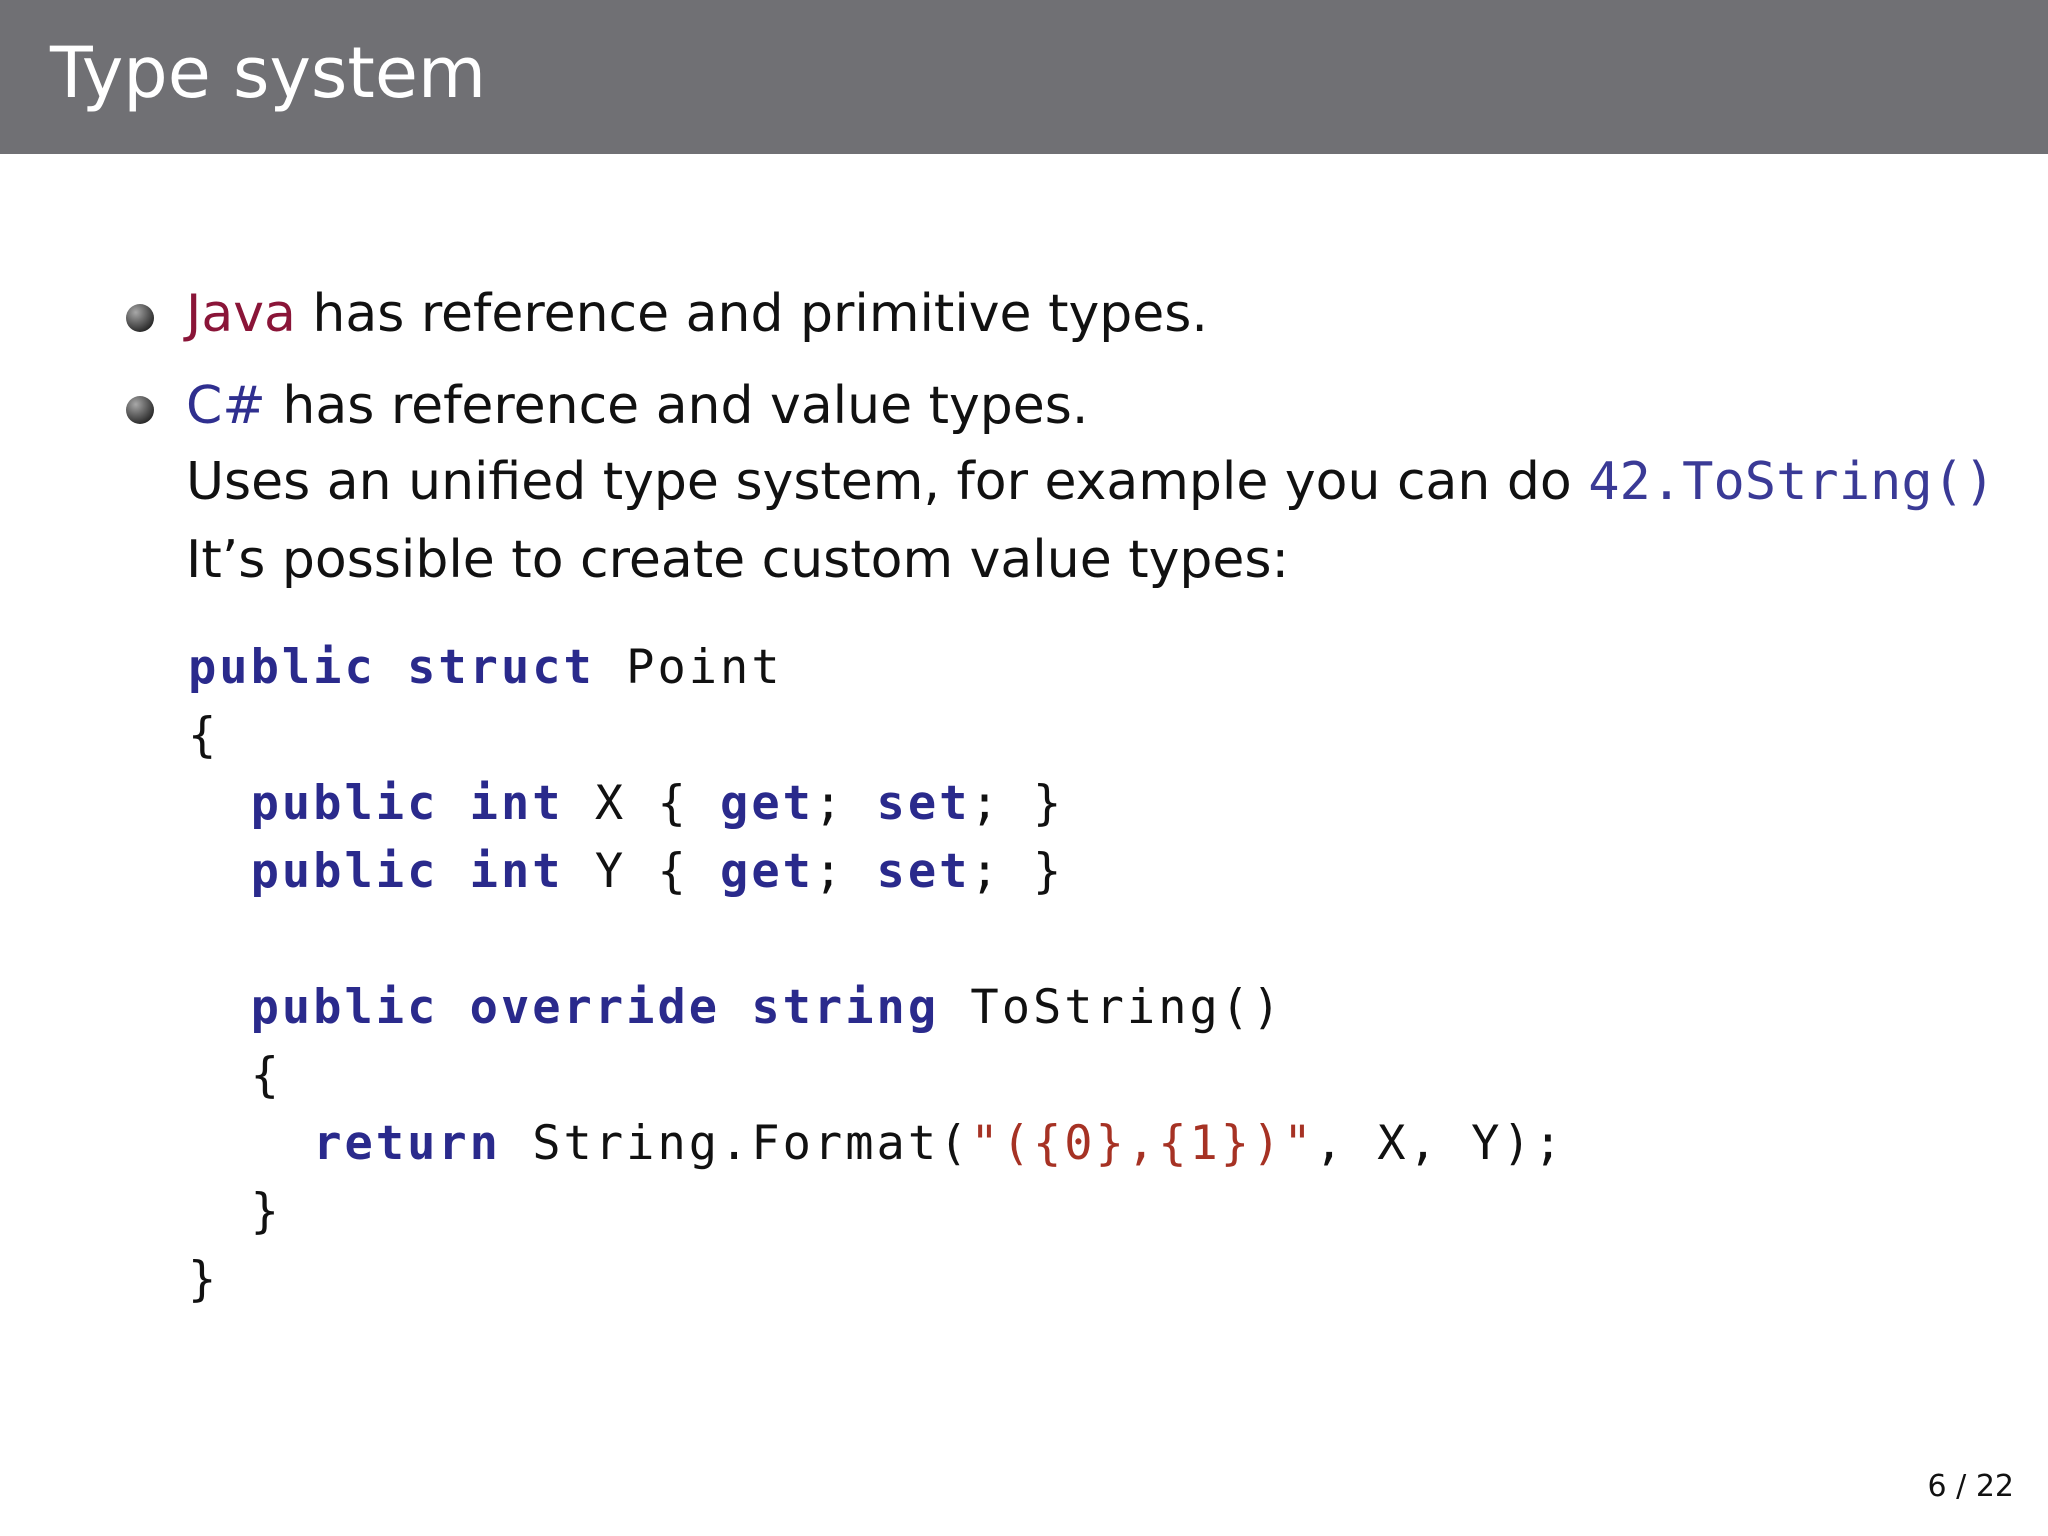 The height and width of the screenshot is (1536, 2048). I want to click on csharp-label: C#, so click(226, 406).